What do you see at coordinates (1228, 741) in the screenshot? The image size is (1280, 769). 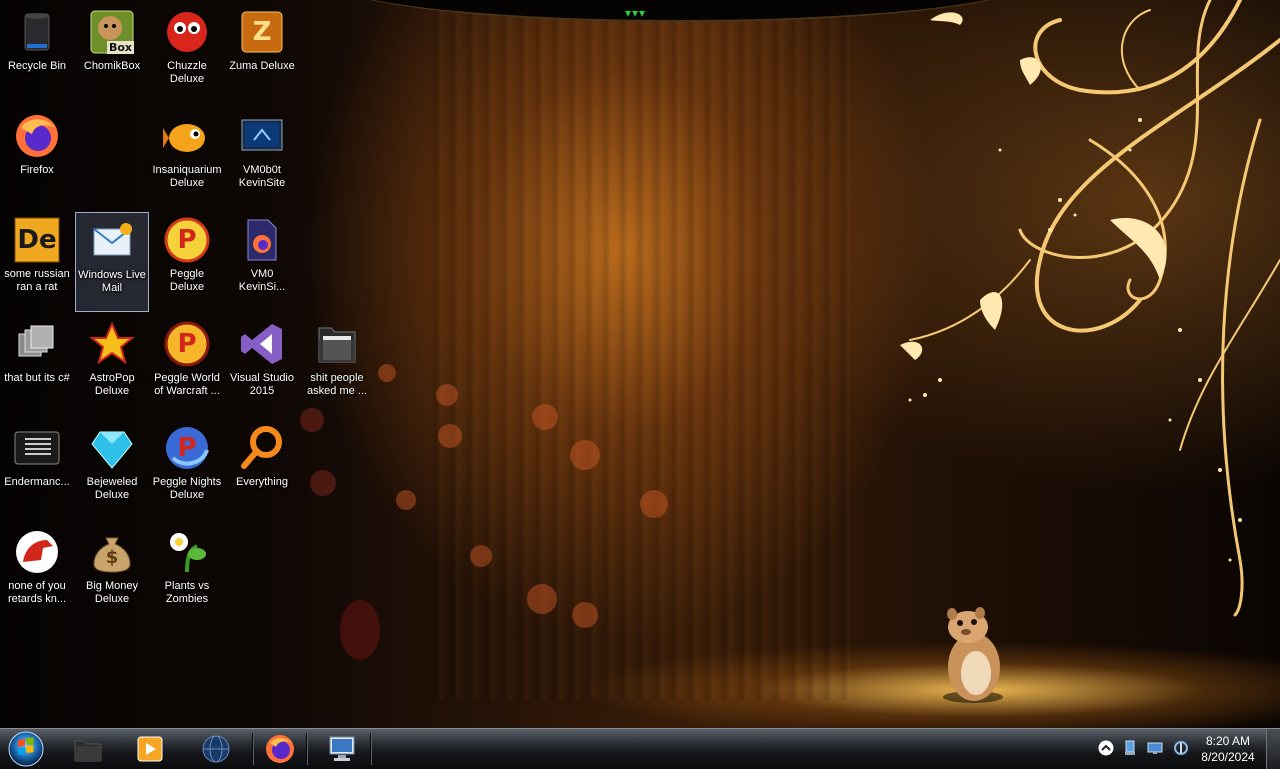 I see `clock-time: 8:20 AM` at bounding box center [1228, 741].